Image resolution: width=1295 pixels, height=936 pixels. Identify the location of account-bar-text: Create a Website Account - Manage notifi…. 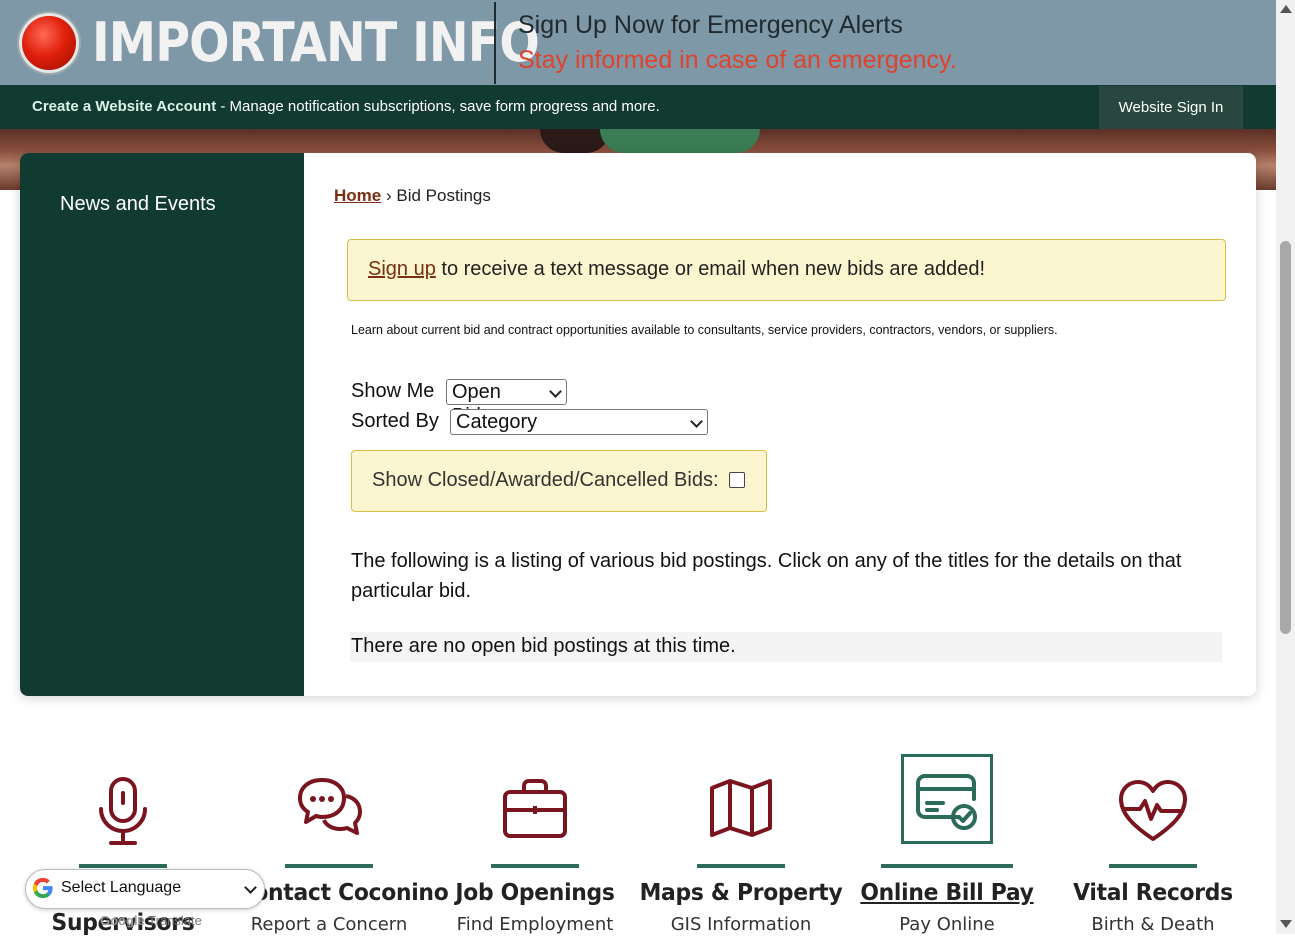
(346, 106).